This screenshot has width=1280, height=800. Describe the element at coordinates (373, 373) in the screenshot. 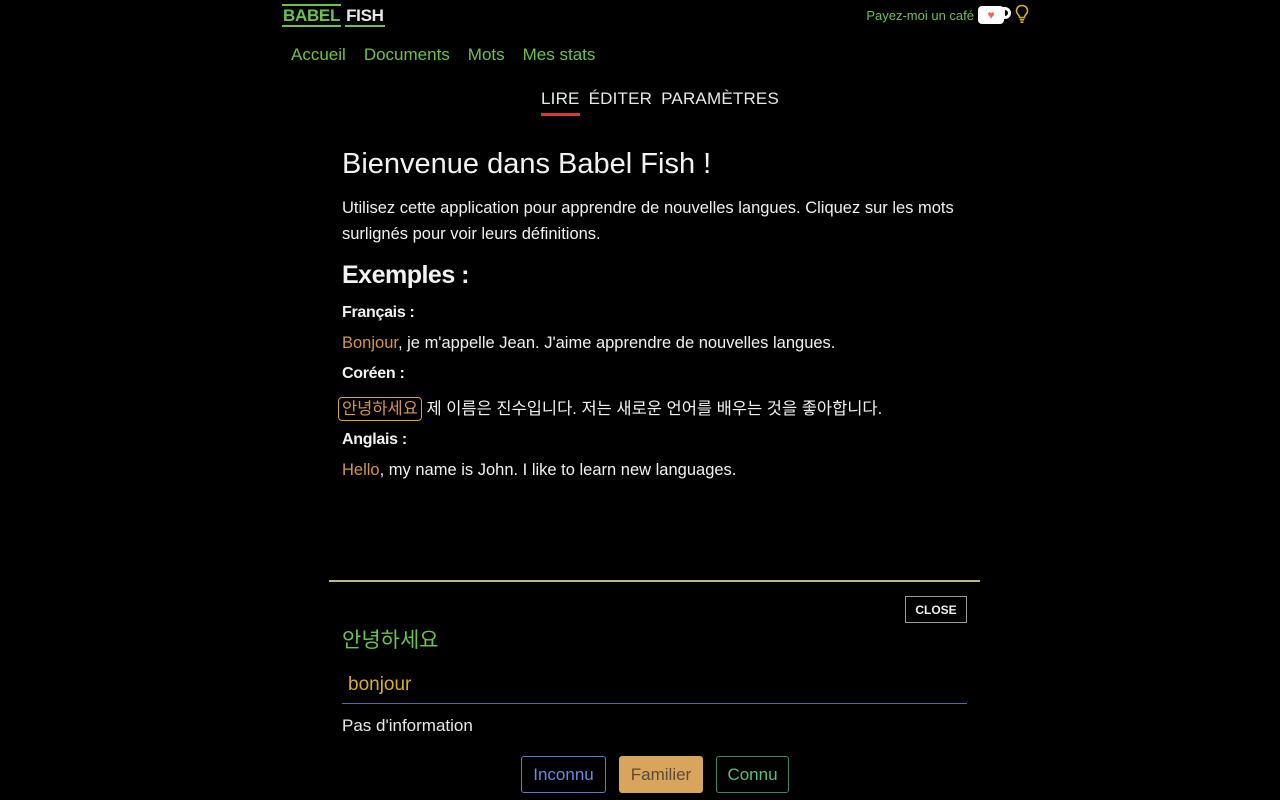

I see `example-label-korean: Coréen :` at that location.